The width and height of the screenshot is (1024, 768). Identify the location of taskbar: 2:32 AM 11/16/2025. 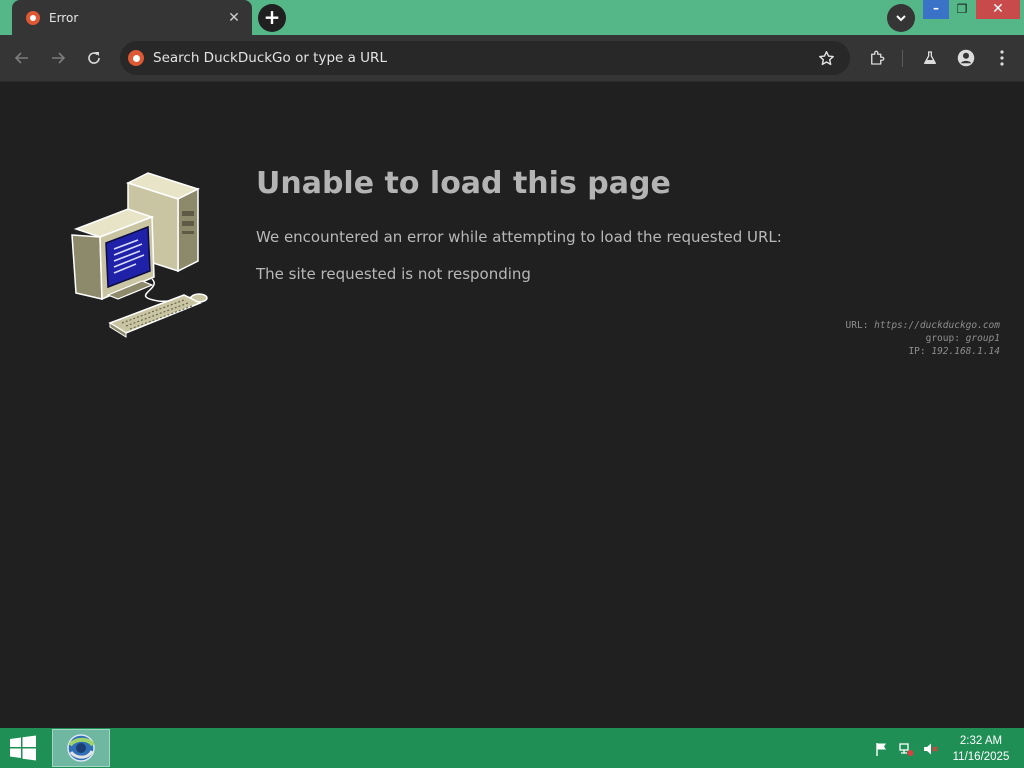
(512, 748).